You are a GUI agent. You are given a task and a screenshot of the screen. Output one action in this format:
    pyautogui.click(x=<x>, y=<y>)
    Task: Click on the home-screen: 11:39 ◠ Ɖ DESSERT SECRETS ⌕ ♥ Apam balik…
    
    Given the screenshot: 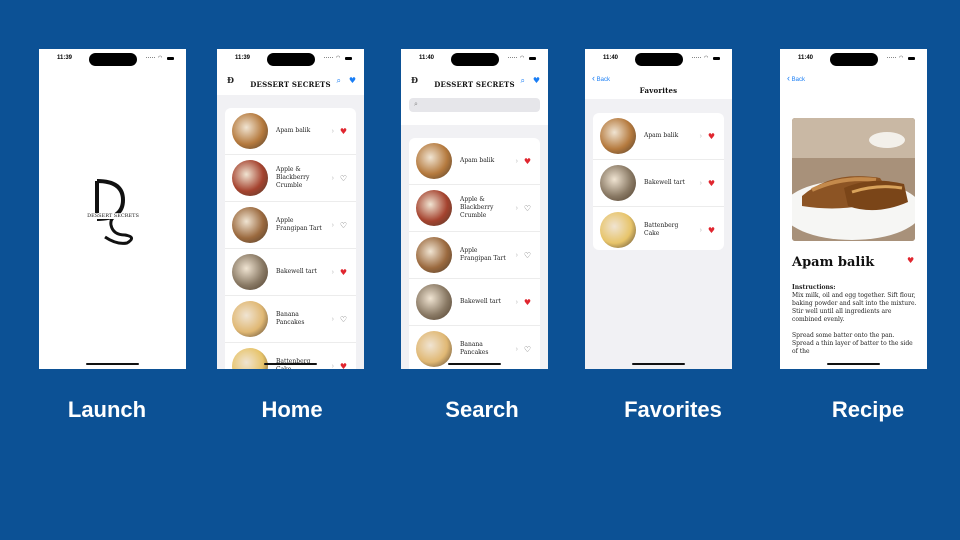 What is the action you would take?
    pyautogui.click(x=290, y=209)
    